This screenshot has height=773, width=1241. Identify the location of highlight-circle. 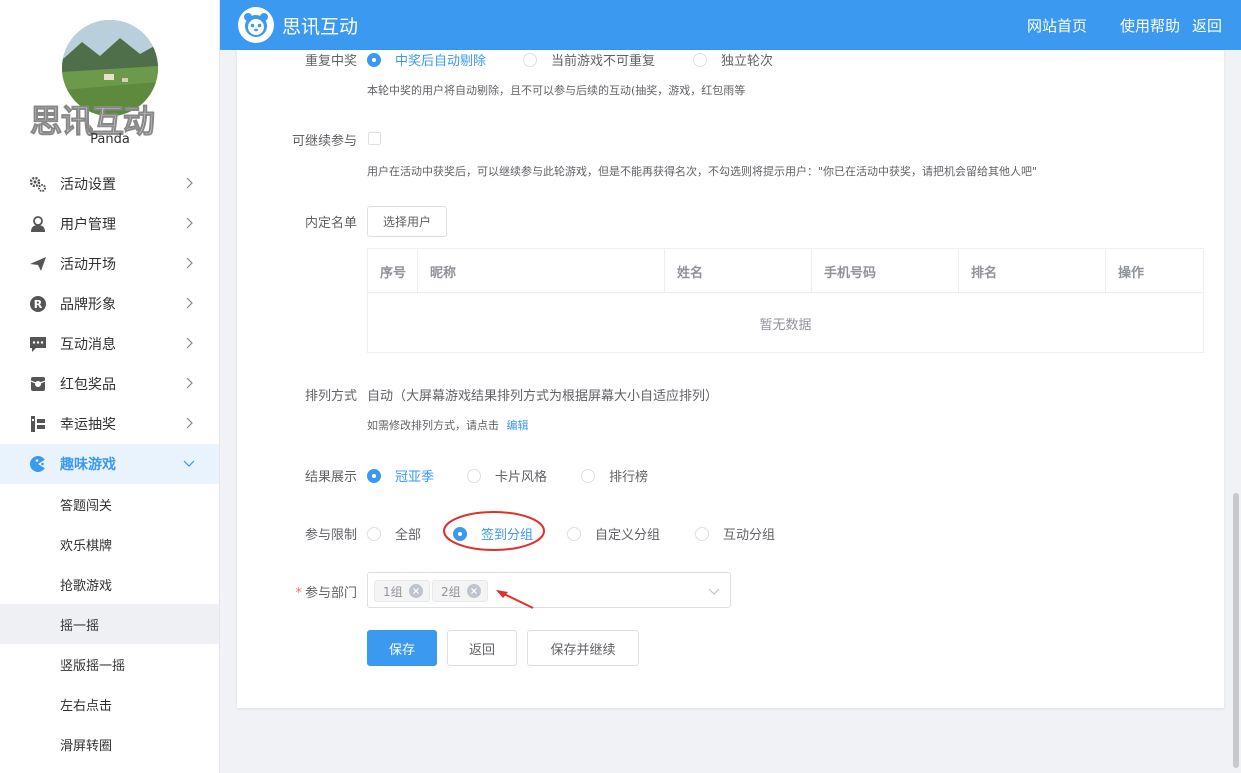
(494, 531).